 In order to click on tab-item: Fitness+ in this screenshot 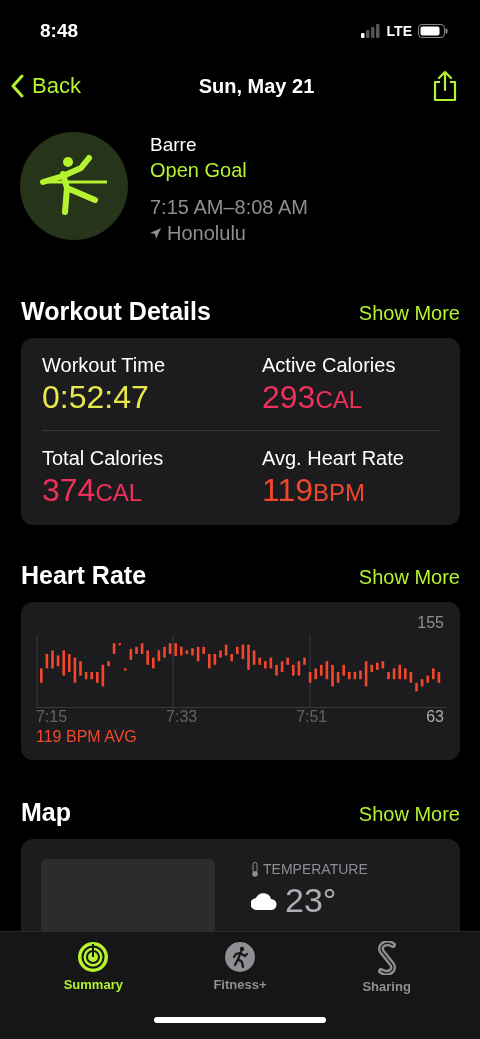, I will do `click(240, 967)`.